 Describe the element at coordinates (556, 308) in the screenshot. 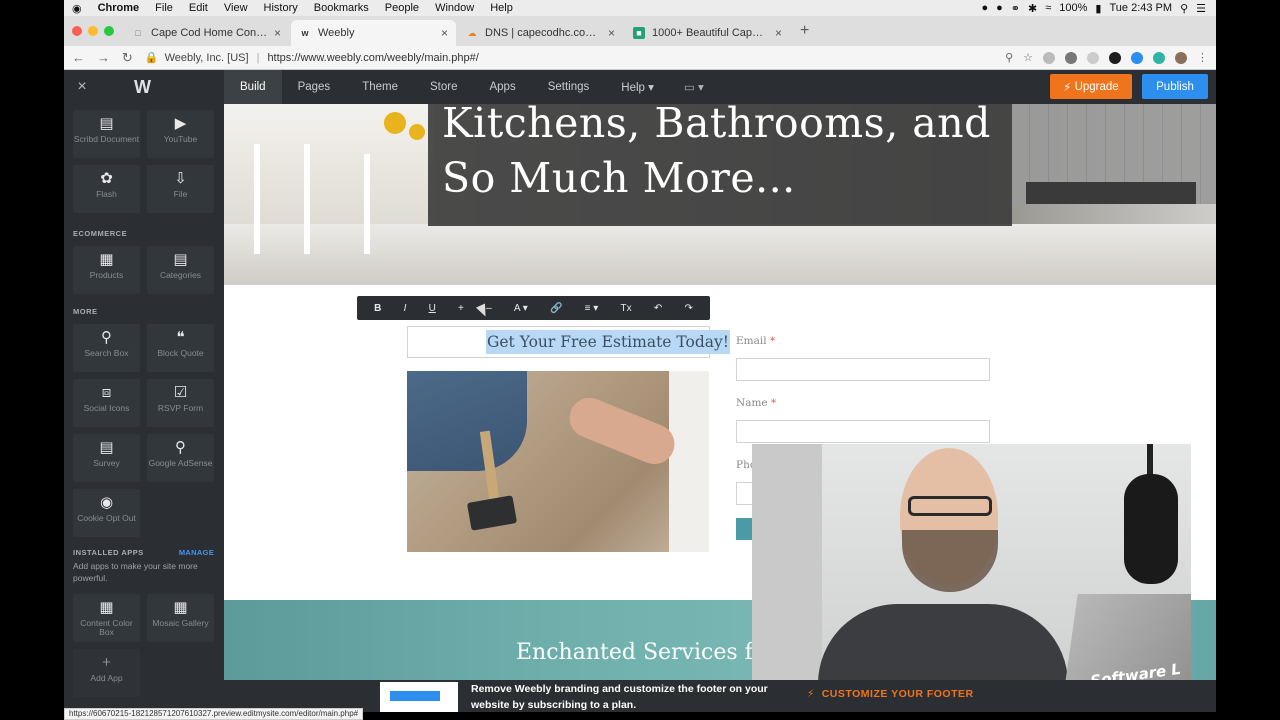

I see `link-button: 🔗` at that location.